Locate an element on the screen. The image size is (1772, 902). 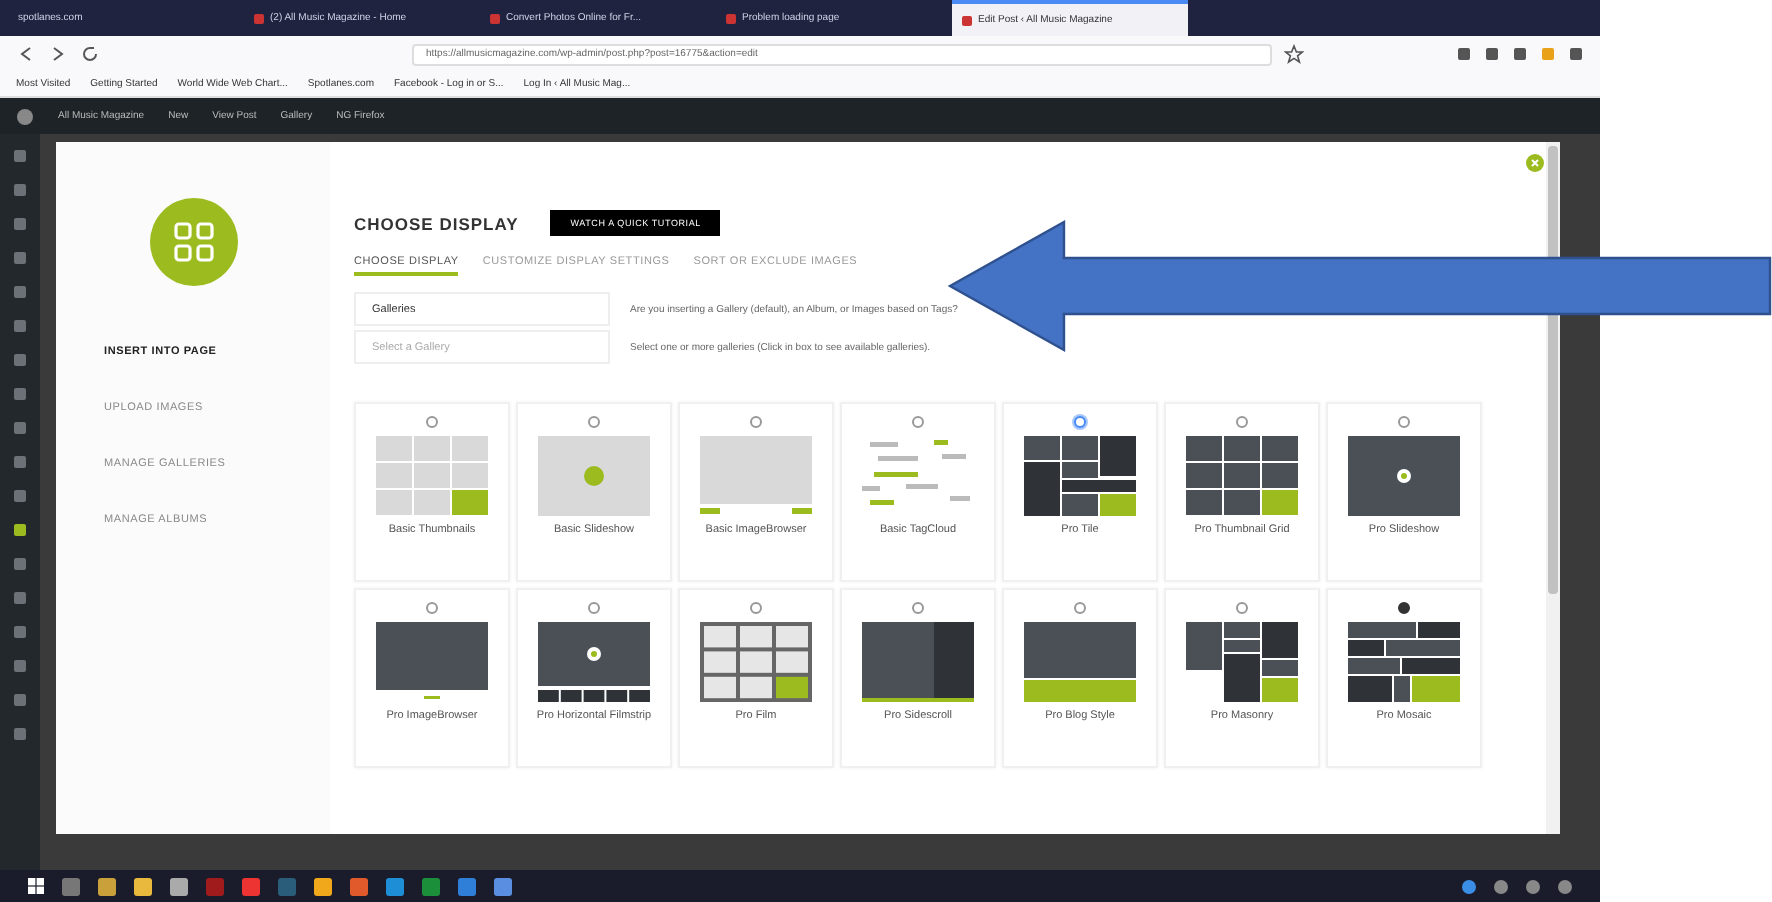
forward-icon is located at coordinates (58, 54).